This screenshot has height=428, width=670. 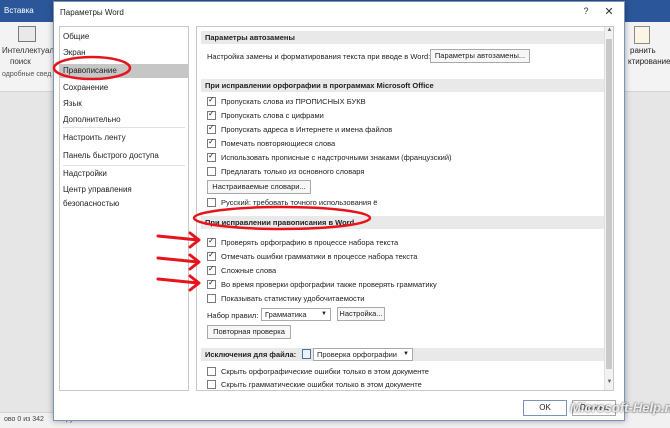 I want to click on nav-item-save: Сохранение, so click(x=124, y=88).